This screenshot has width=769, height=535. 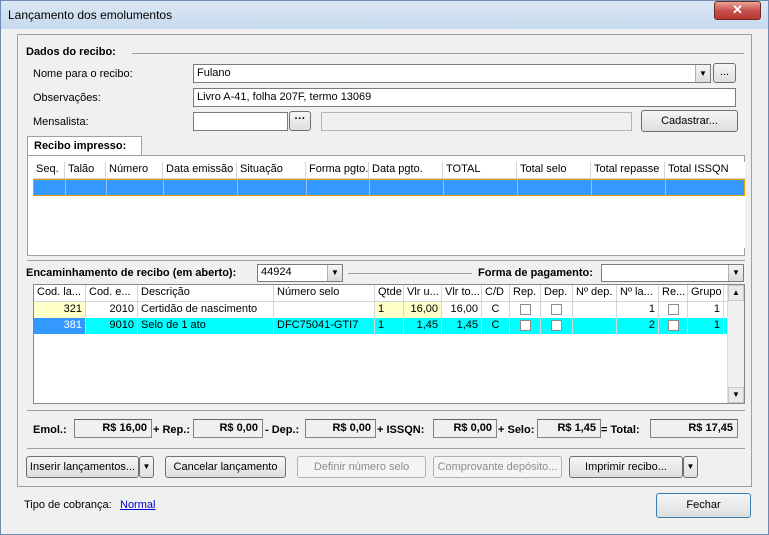 I want to click on close-button: ✕, so click(x=737, y=10).